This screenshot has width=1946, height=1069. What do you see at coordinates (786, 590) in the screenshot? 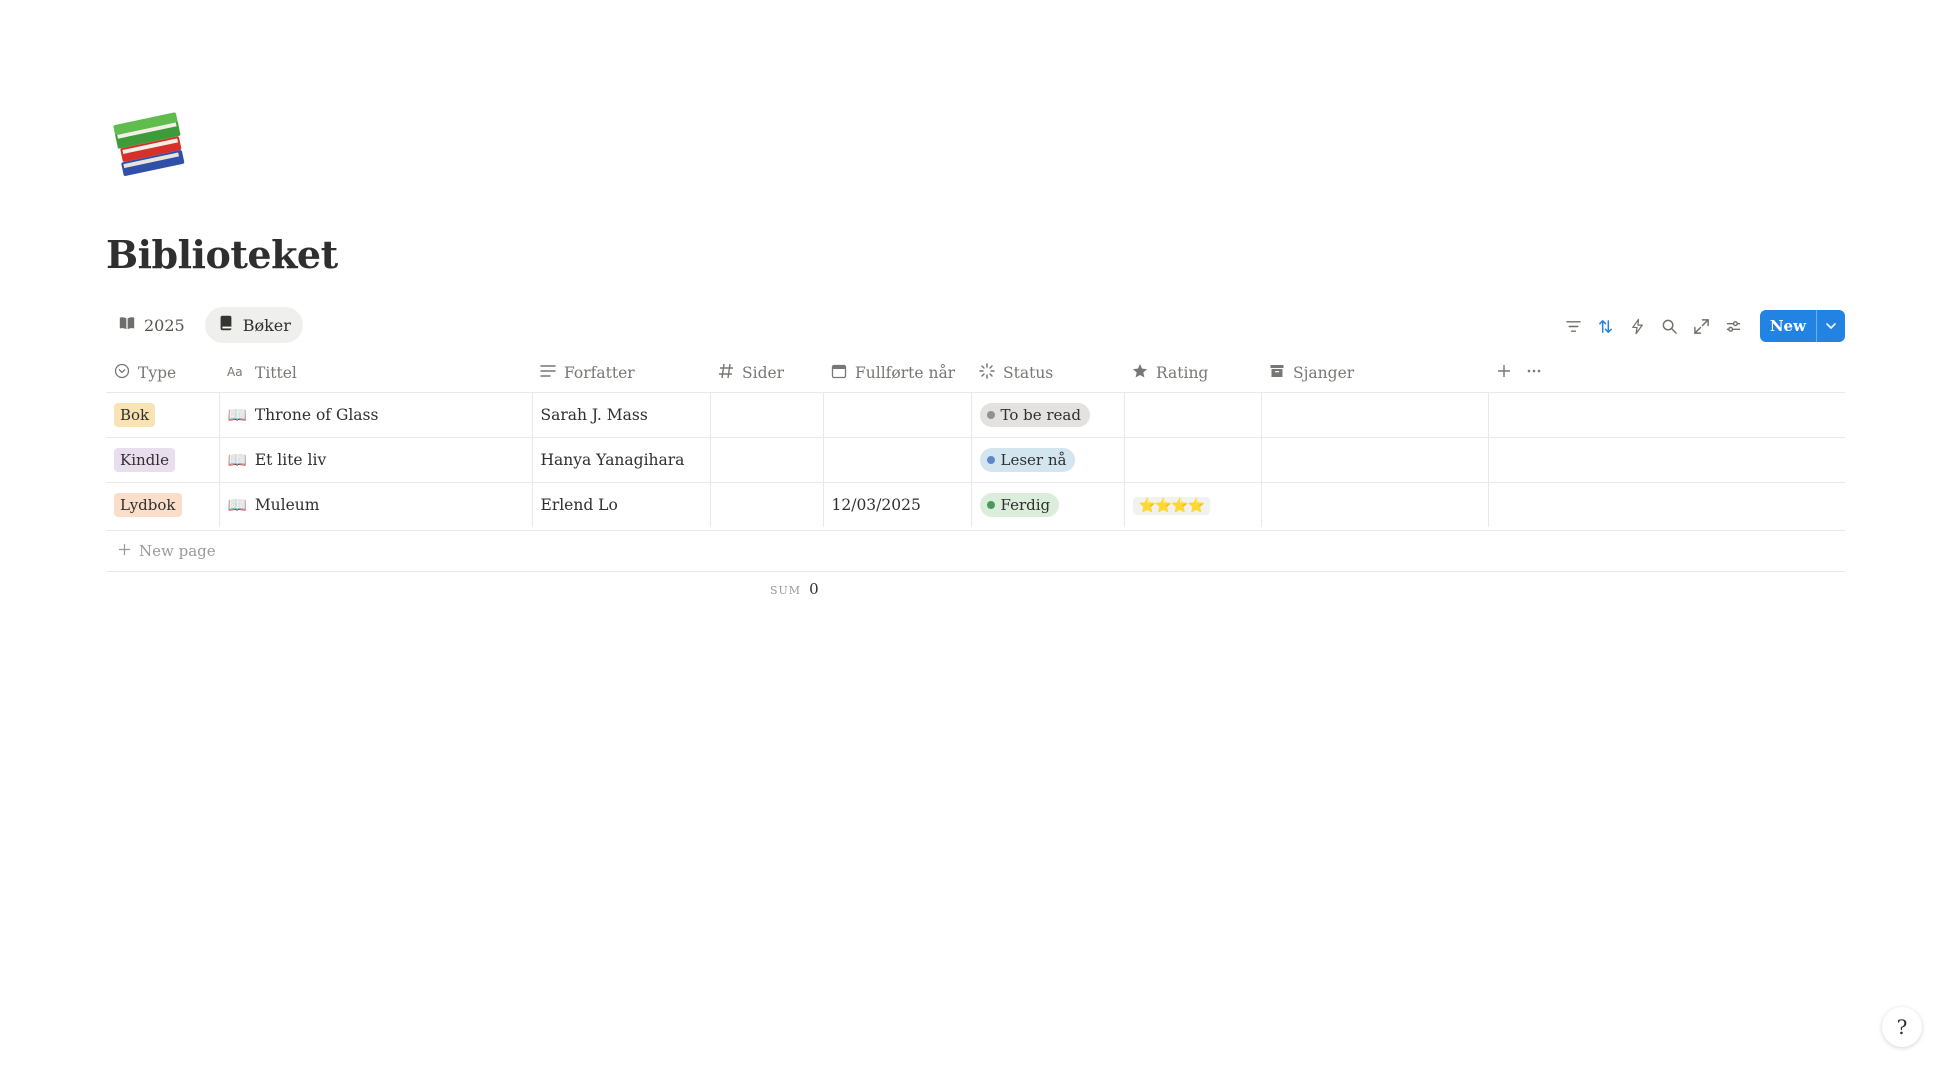
I see `sum-label: SUM` at bounding box center [786, 590].